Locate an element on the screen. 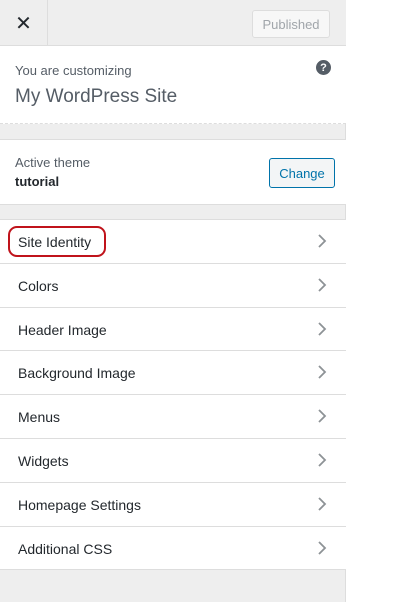 This screenshot has width=401, height=602. customizing-label: You are customizing is located at coordinates (73, 70).